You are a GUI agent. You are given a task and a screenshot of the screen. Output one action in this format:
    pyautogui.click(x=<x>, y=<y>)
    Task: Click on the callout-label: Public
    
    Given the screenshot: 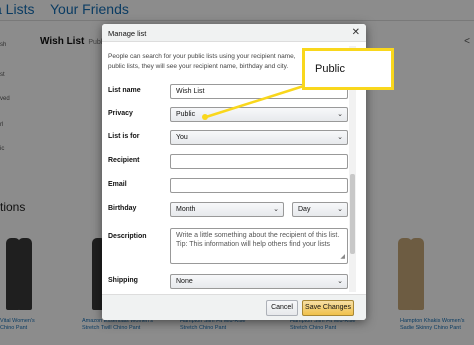 What is the action you would take?
    pyautogui.click(x=330, y=69)
    